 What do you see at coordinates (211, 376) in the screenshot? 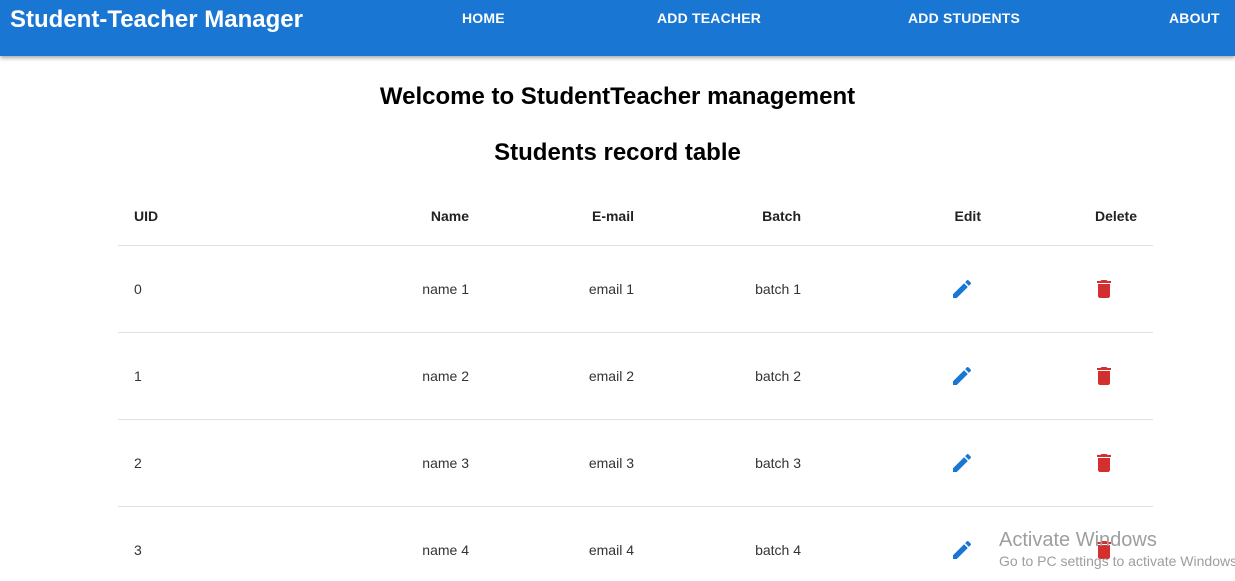
I see `cell-uid: 1` at bounding box center [211, 376].